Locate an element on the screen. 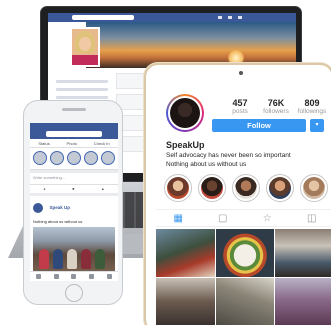  home-button is located at coordinates (74, 293).